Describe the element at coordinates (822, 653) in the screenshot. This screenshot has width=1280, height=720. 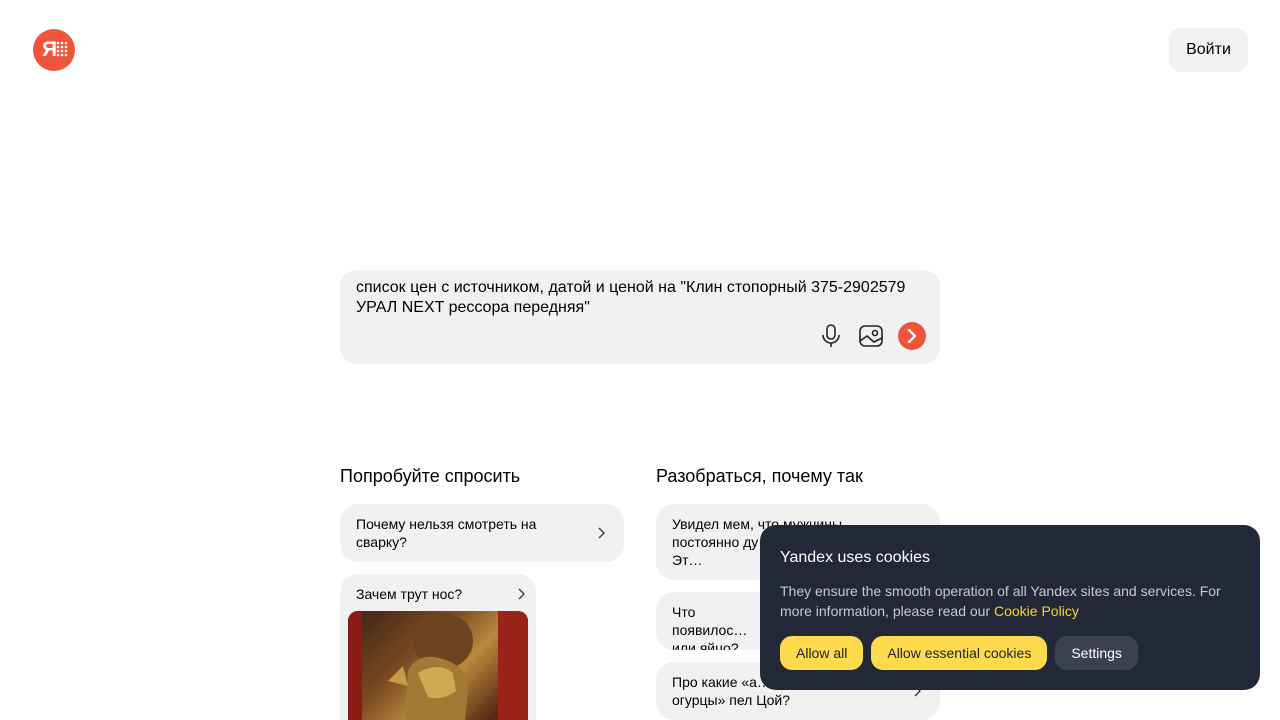
I see `allow-all-button: Allow all` at that location.